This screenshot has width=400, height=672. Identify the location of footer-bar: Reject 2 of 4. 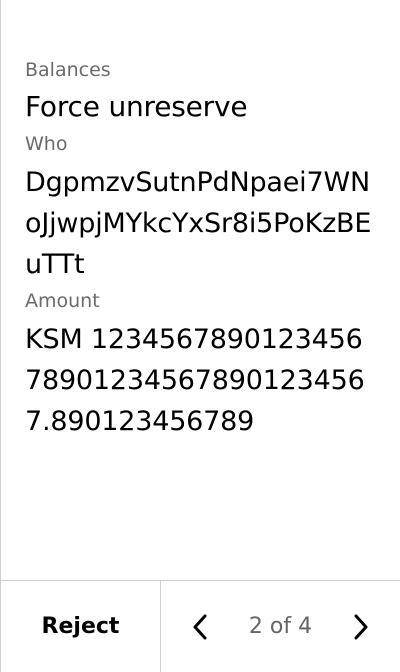
(200, 626).